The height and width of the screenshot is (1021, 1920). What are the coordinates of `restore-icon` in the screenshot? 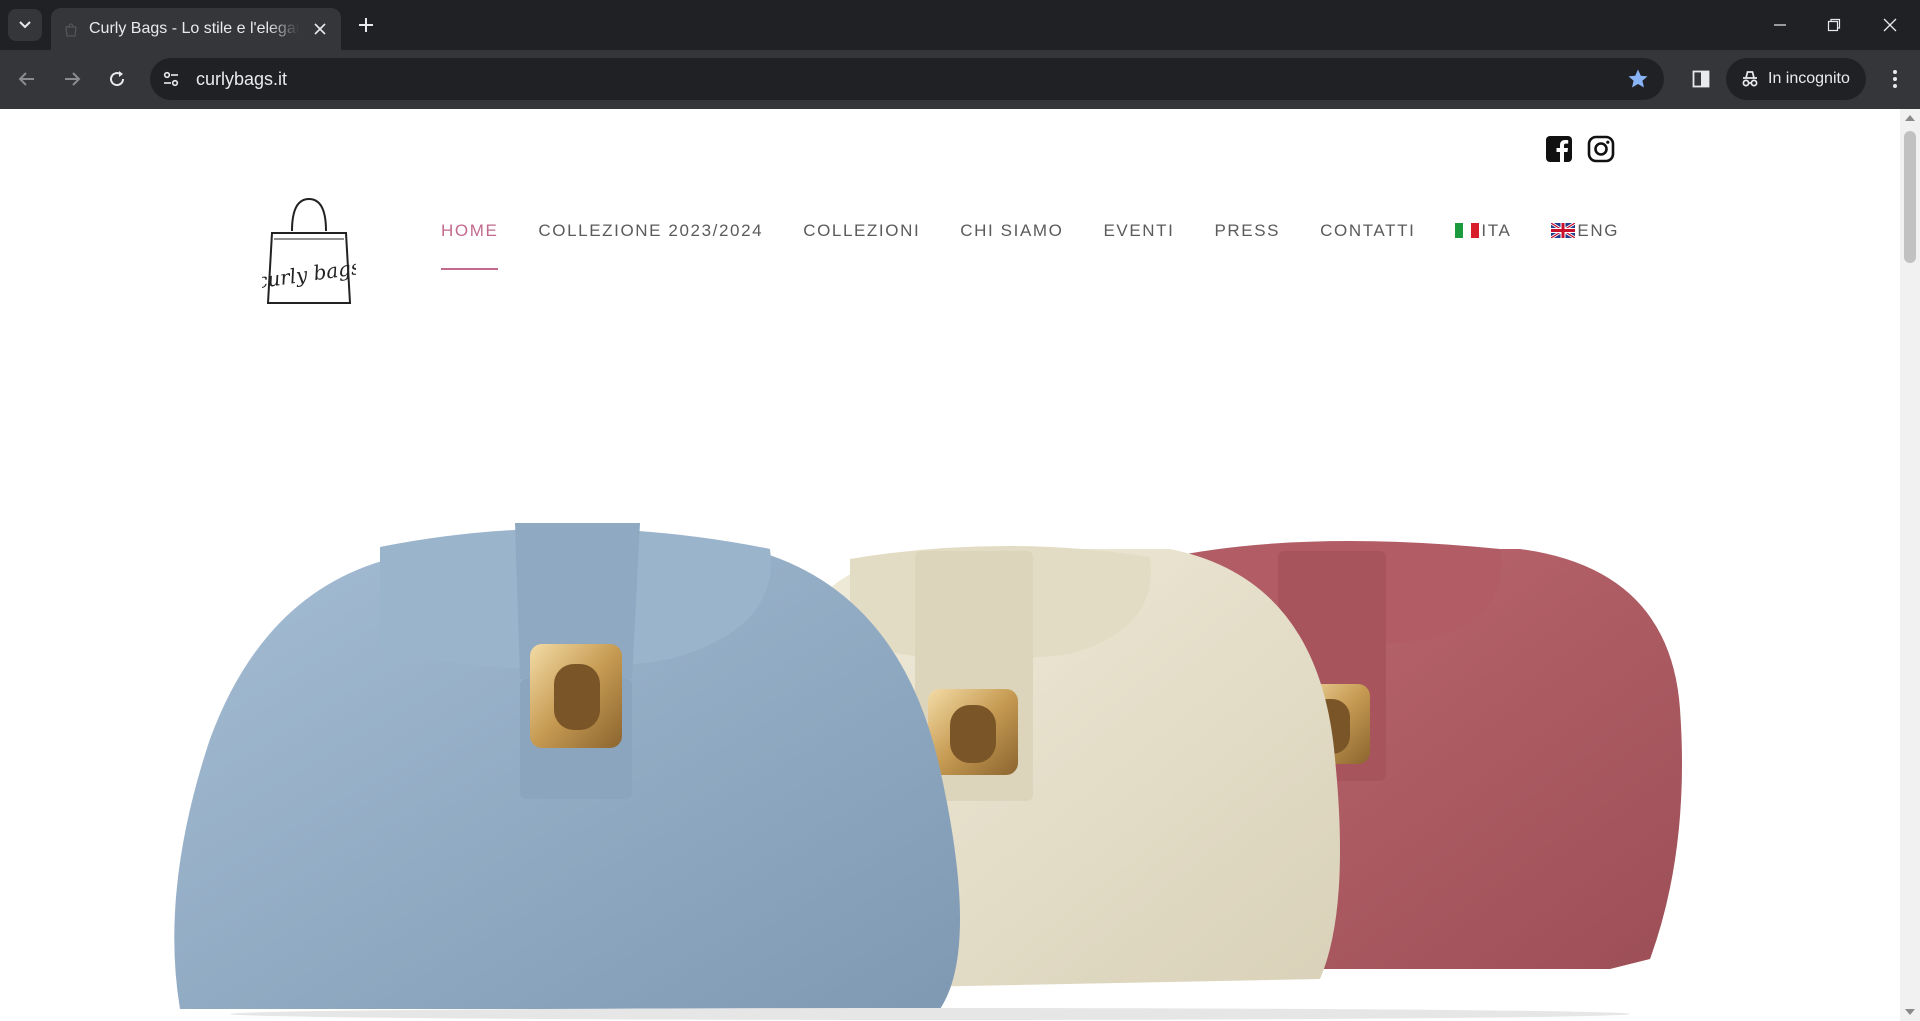 It's located at (1834, 25).